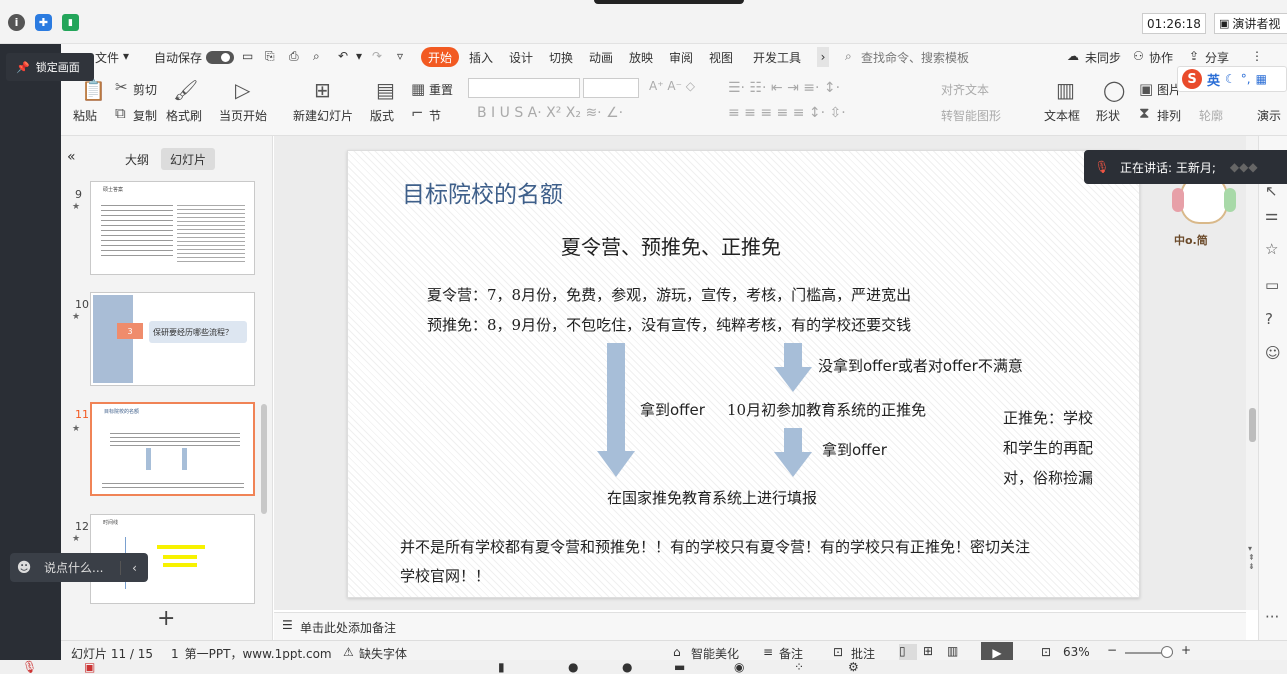 This screenshot has height=674, width=1287. What do you see at coordinates (1073, 56) in the screenshot?
I see `cloud-icon: ☁` at bounding box center [1073, 56].